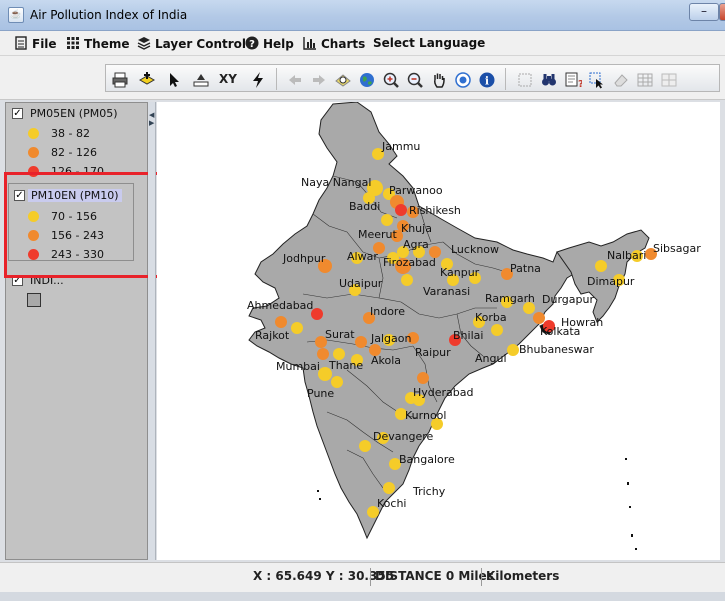 This screenshot has height=601, width=725. I want to click on menu-help: ? Help, so click(269, 44).